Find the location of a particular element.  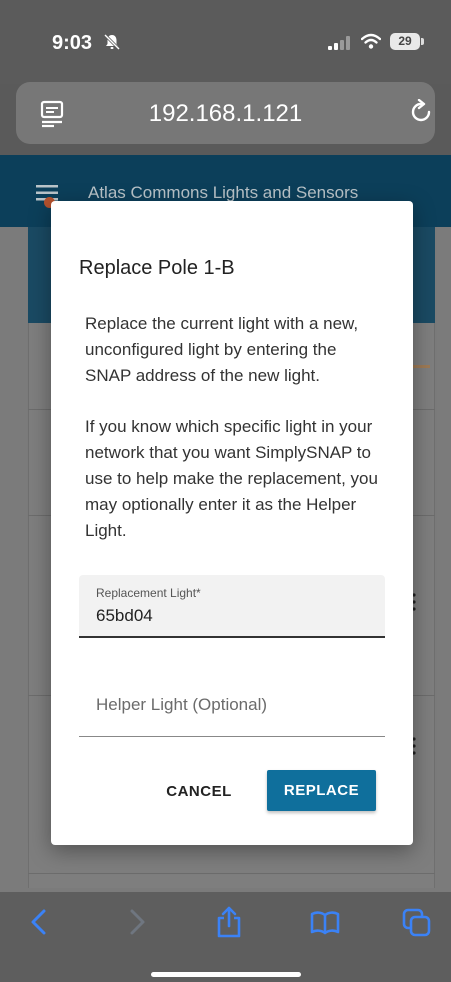

status-bar: 9:03 29 is located at coordinates (225, 42).